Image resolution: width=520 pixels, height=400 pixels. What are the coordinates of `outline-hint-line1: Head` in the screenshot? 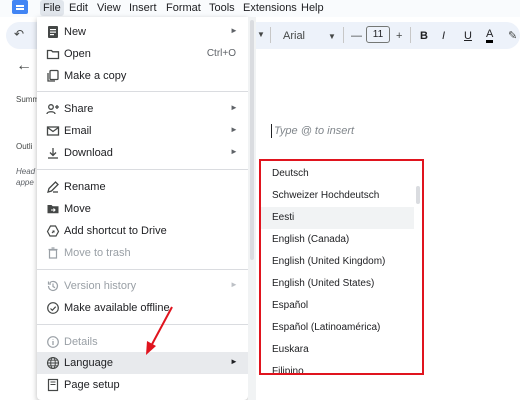 It's located at (26, 171).